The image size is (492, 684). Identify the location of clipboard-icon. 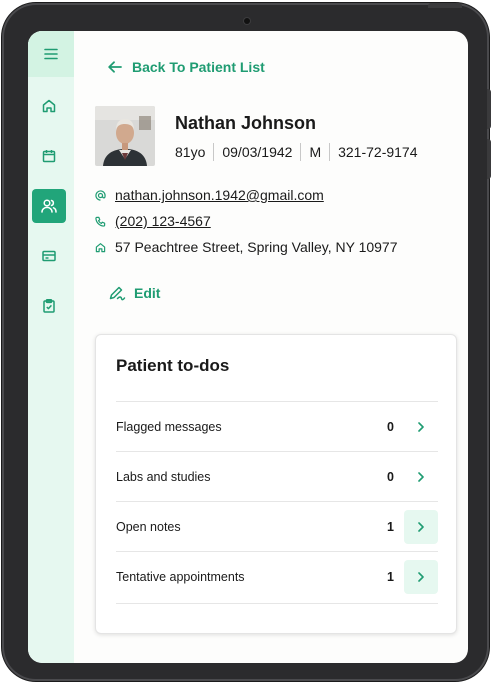
(49, 306).